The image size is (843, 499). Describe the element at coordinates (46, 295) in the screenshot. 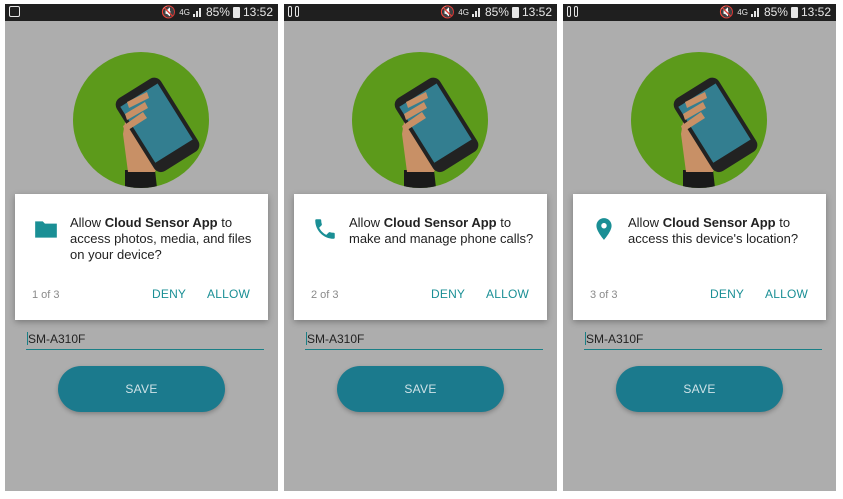

I see `dialog-counter: 1 of 3` at that location.